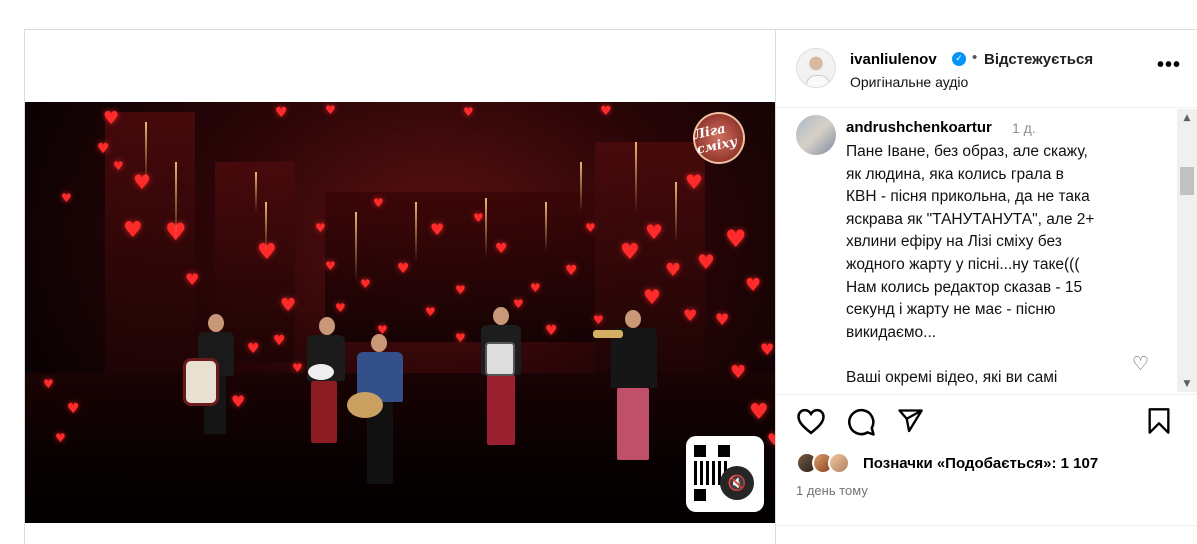 The image size is (1197, 544). I want to click on scroll-down-arrow-icon: ▼, so click(1187, 383).